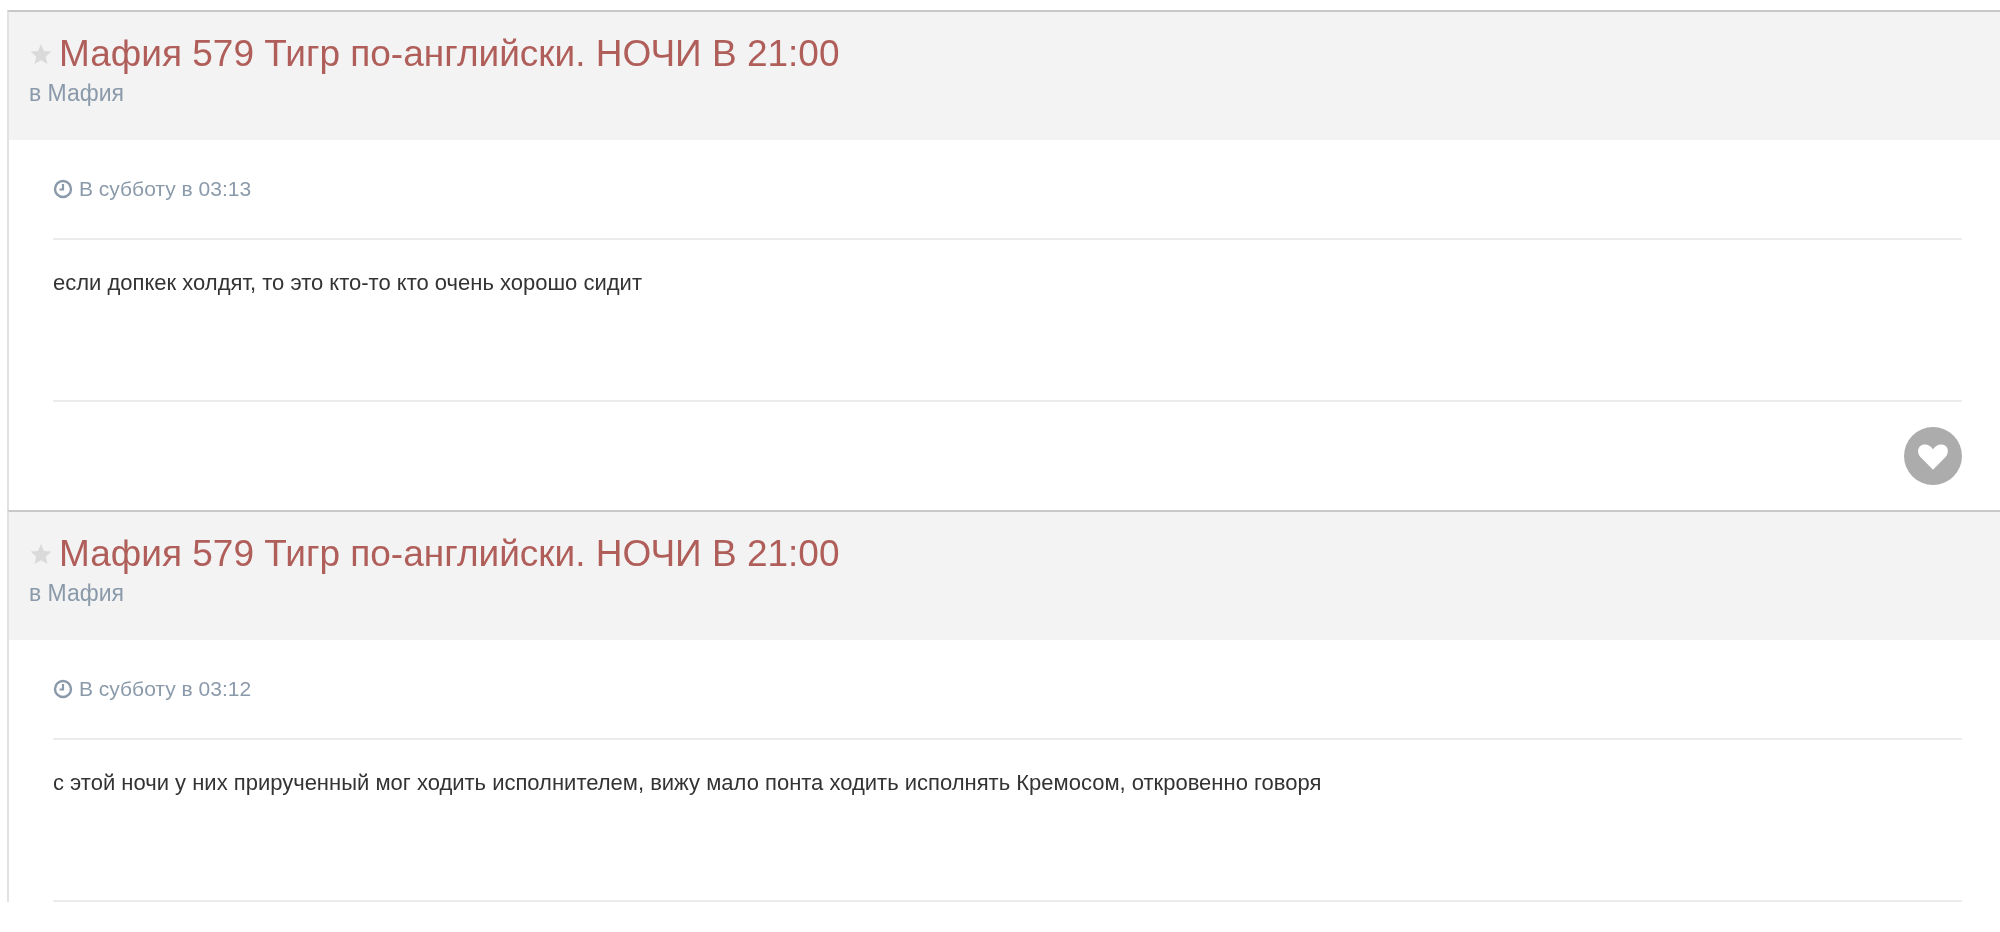 The height and width of the screenshot is (932, 2000). What do you see at coordinates (165, 189) in the screenshot?
I see `post-time: В субботу в 03:13` at bounding box center [165, 189].